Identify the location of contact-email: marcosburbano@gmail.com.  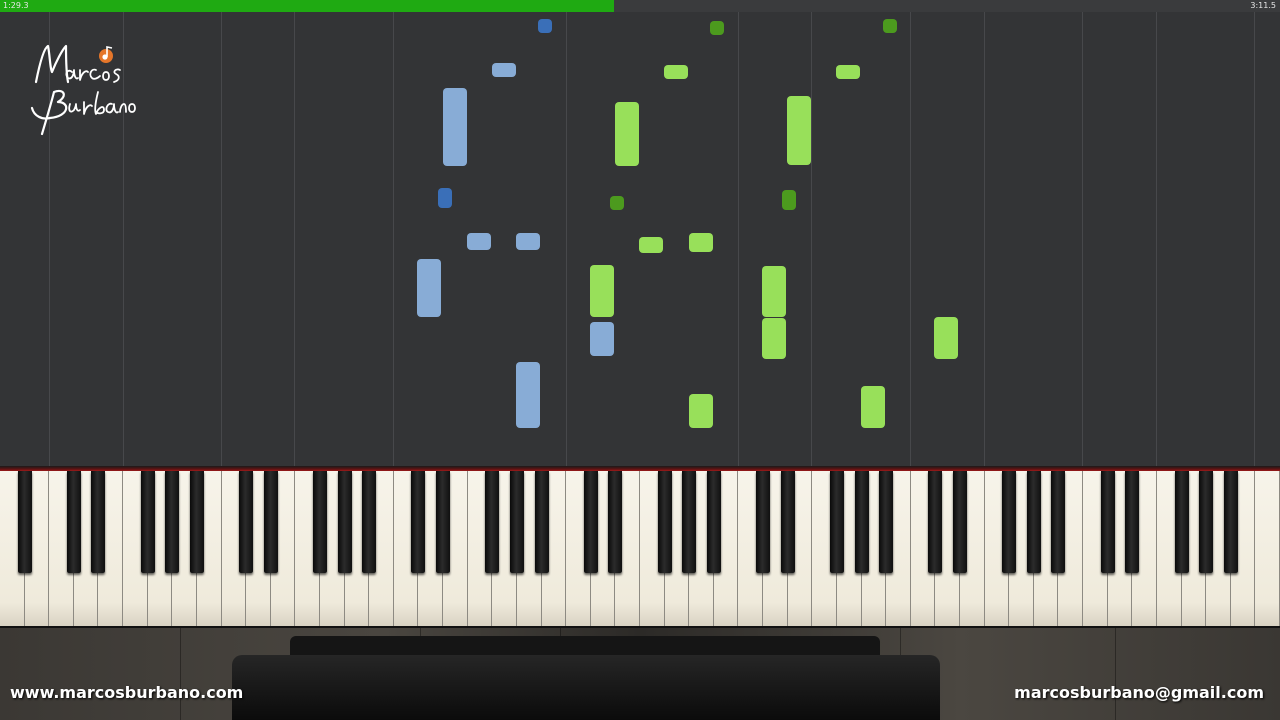
(1139, 692).